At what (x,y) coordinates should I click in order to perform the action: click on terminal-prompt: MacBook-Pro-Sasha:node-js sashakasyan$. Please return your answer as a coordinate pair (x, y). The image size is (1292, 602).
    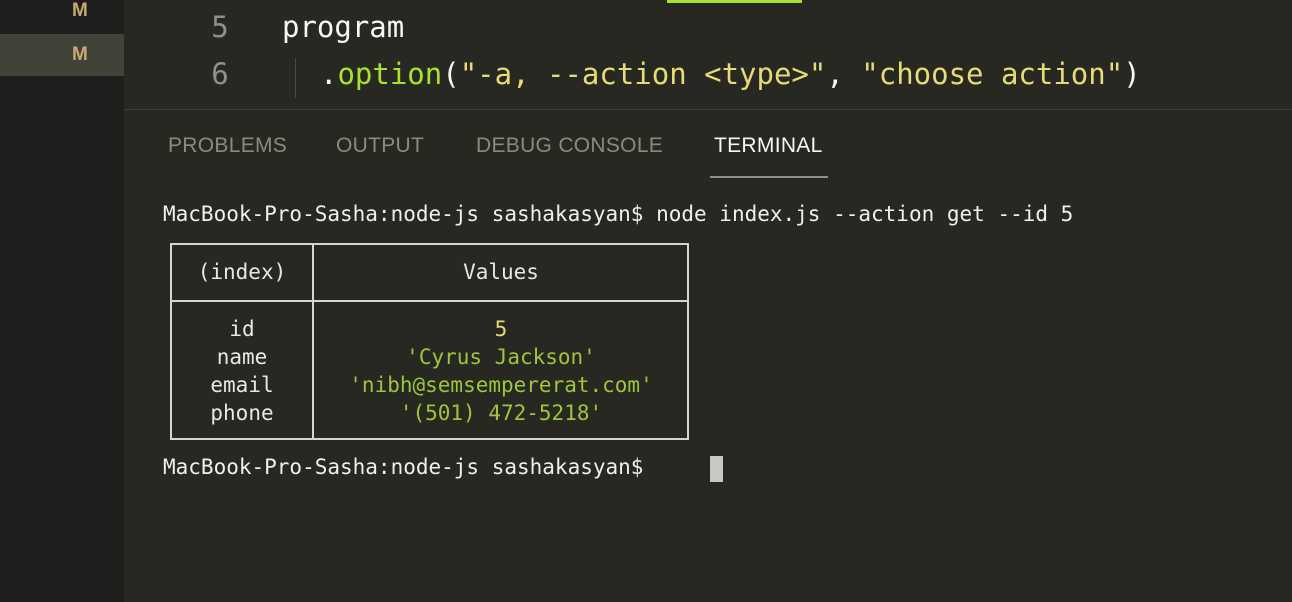
    Looking at the image, I should click on (409, 467).